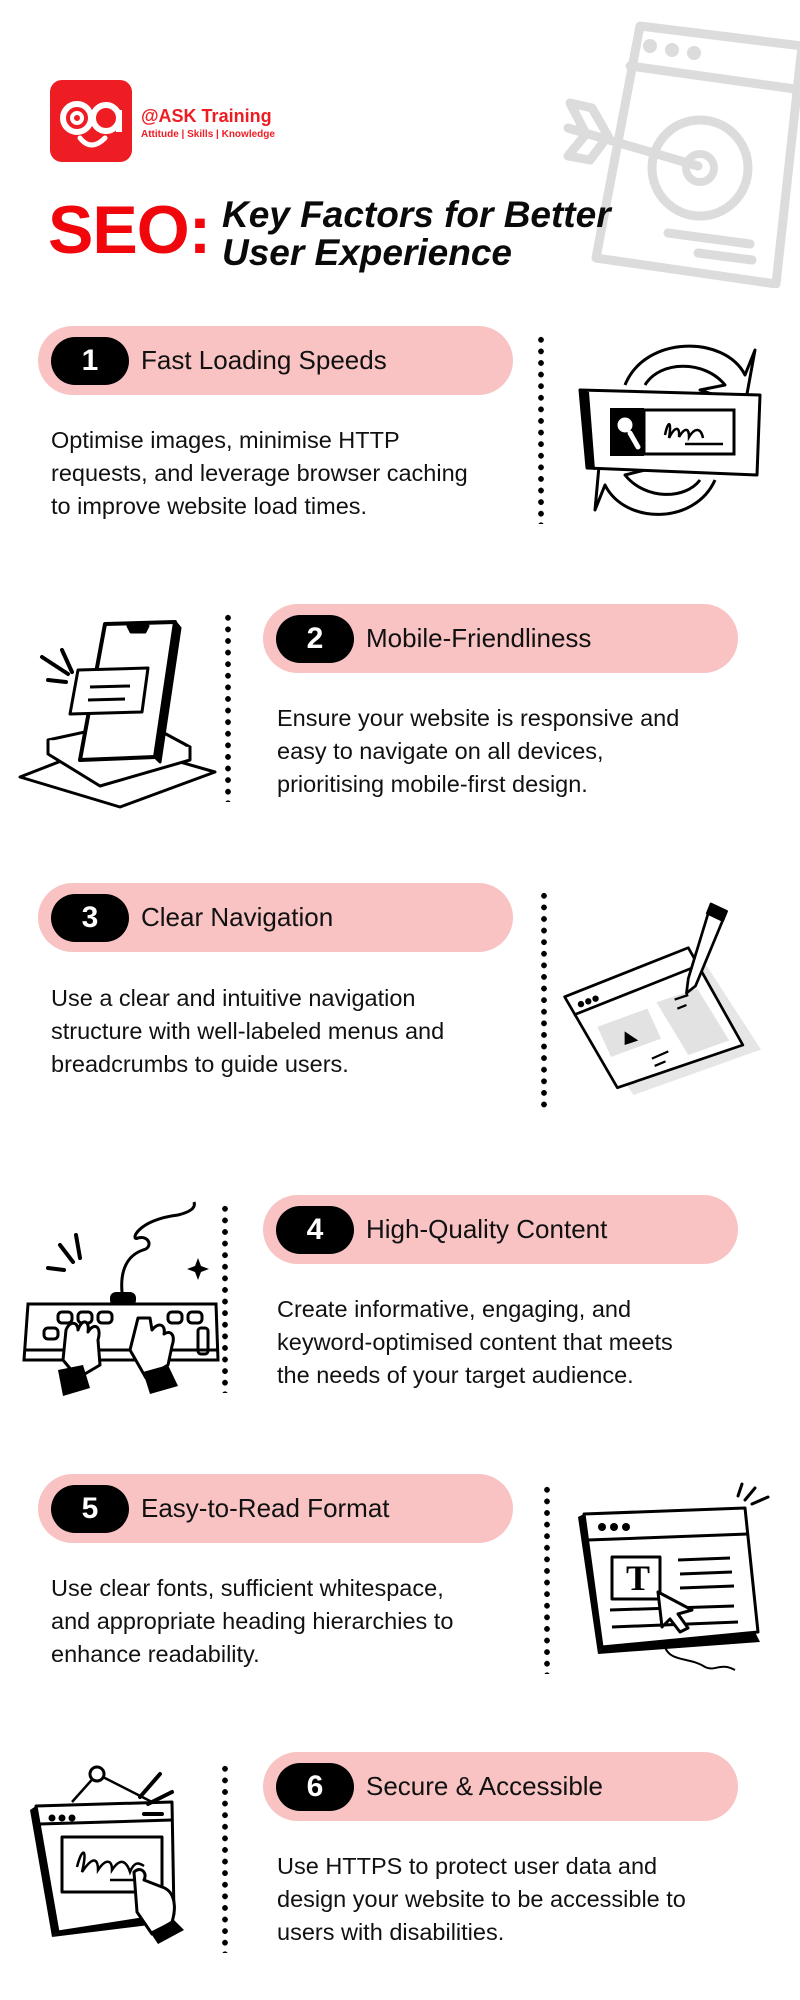 This screenshot has height=2000, width=800. Describe the element at coordinates (638, 1578) in the screenshot. I see `svg-text: T` at that location.